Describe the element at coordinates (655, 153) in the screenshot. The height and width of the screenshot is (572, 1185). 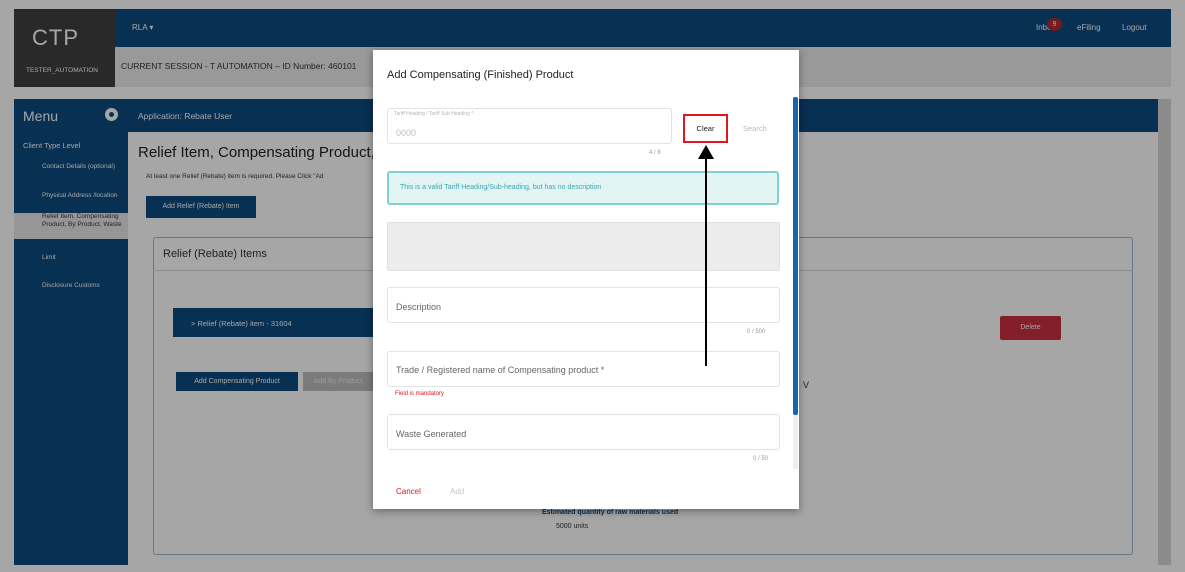
I see `tariff-counter: 4 / 8` at that location.